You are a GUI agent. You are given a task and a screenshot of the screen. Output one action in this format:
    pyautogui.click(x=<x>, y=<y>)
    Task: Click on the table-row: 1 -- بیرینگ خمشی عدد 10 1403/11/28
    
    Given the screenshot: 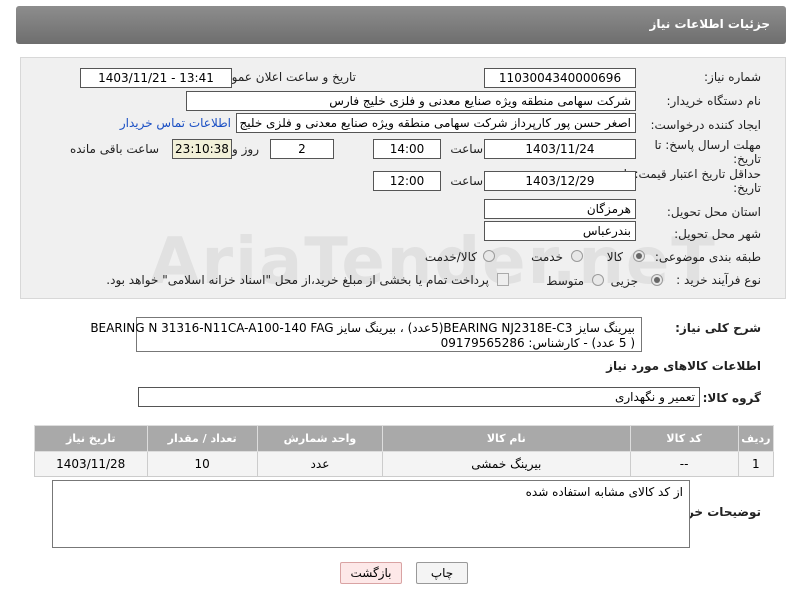 What is the action you would take?
    pyautogui.click(x=404, y=464)
    